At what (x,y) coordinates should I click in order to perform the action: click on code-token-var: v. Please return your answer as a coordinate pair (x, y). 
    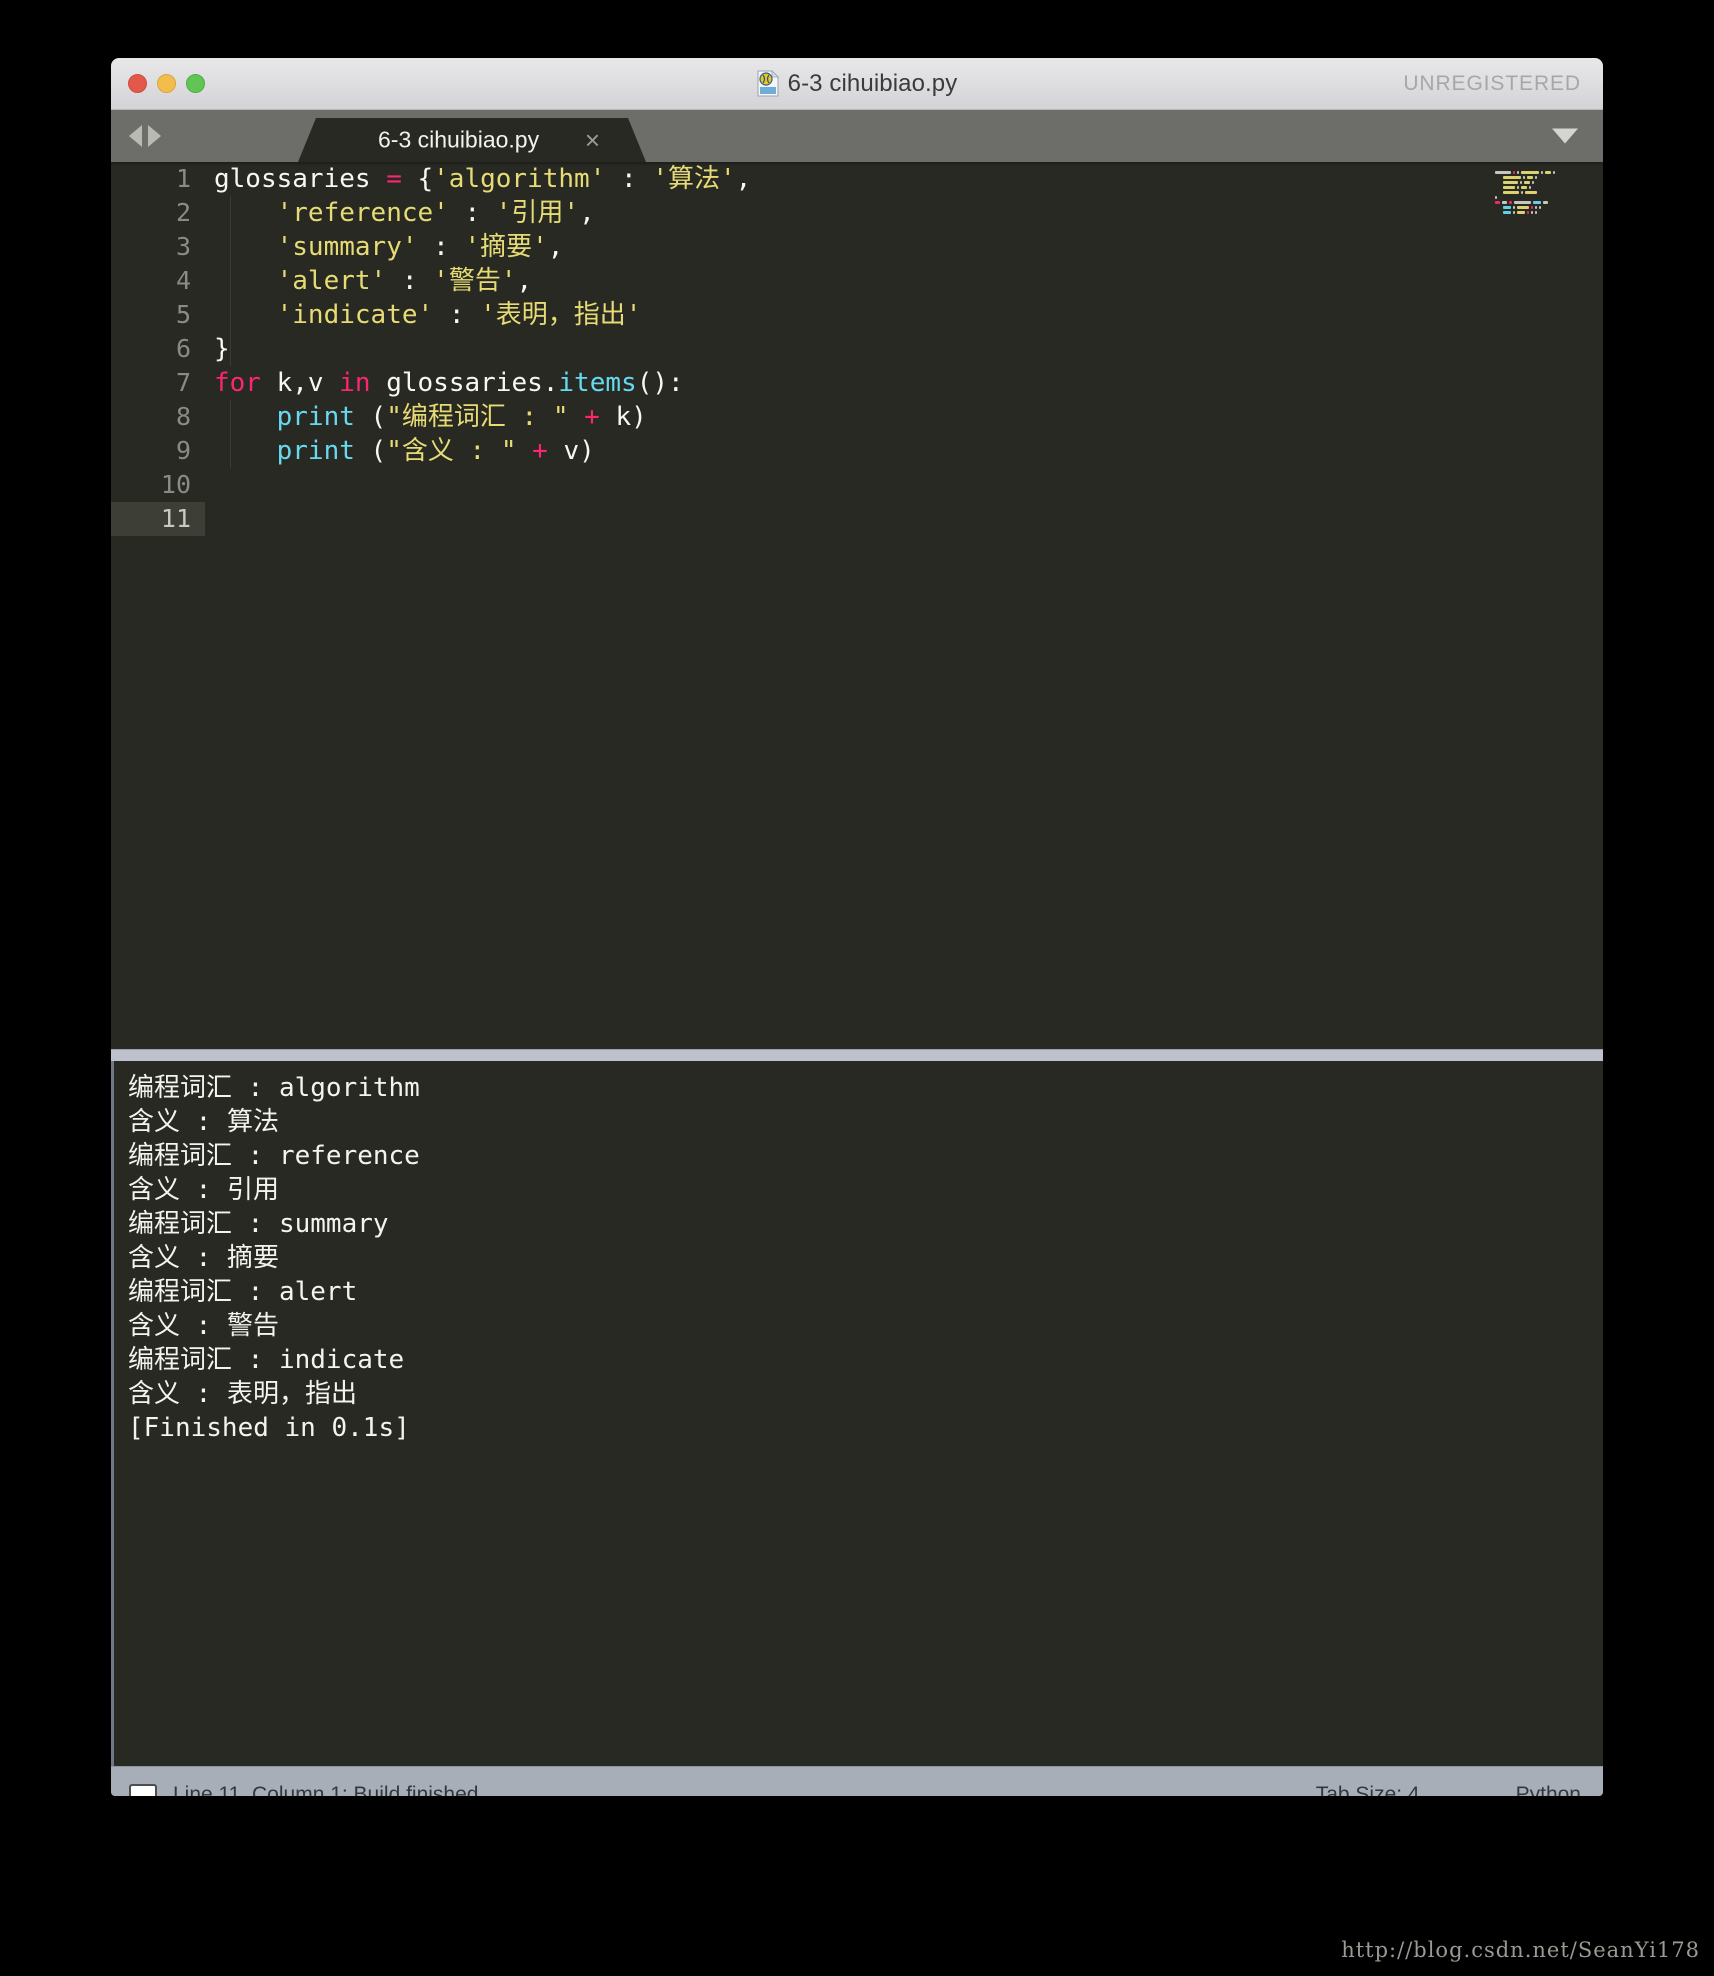
    Looking at the image, I should click on (571, 451).